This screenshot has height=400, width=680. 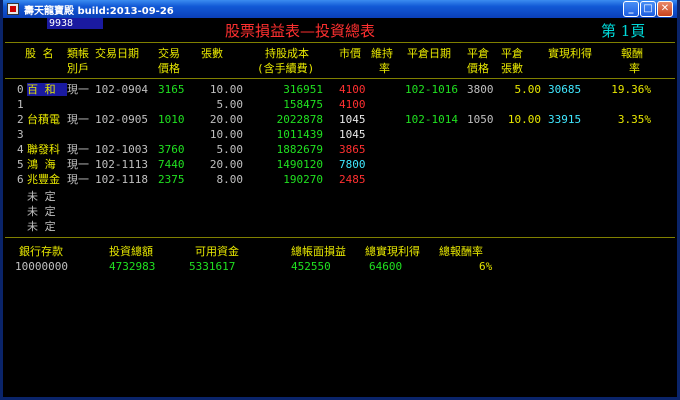 I want to click on col-close-shares-l2: 張數, so click(x=512, y=68).